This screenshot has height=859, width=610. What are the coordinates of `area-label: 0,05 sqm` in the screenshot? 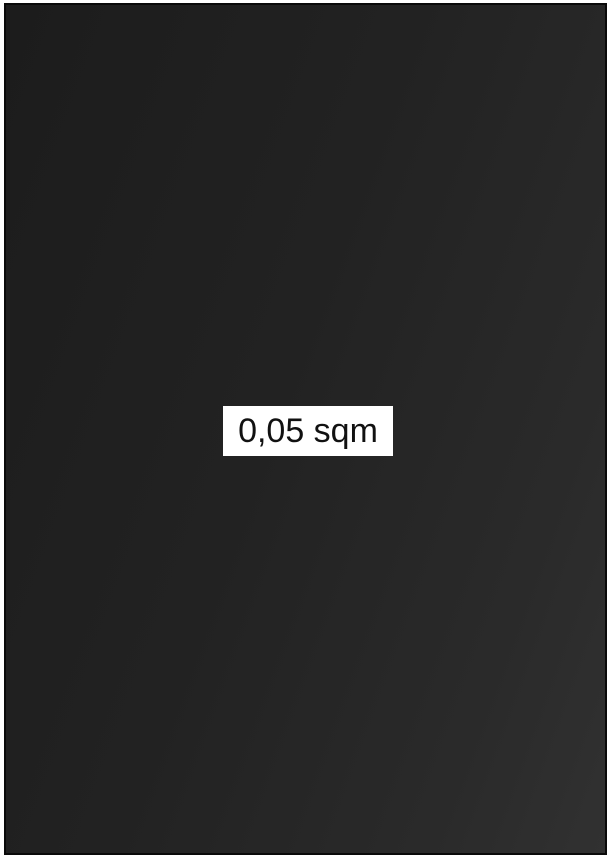 It's located at (308, 431).